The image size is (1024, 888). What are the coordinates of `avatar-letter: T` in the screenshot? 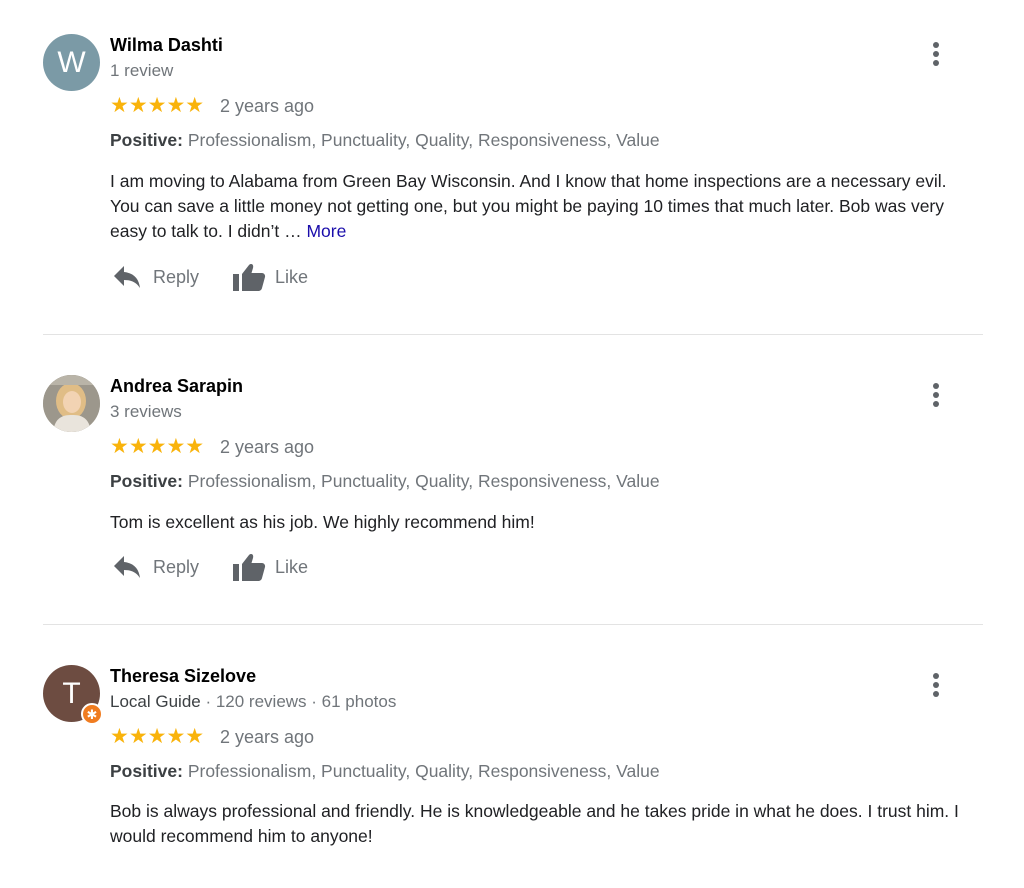 It's located at (71, 693).